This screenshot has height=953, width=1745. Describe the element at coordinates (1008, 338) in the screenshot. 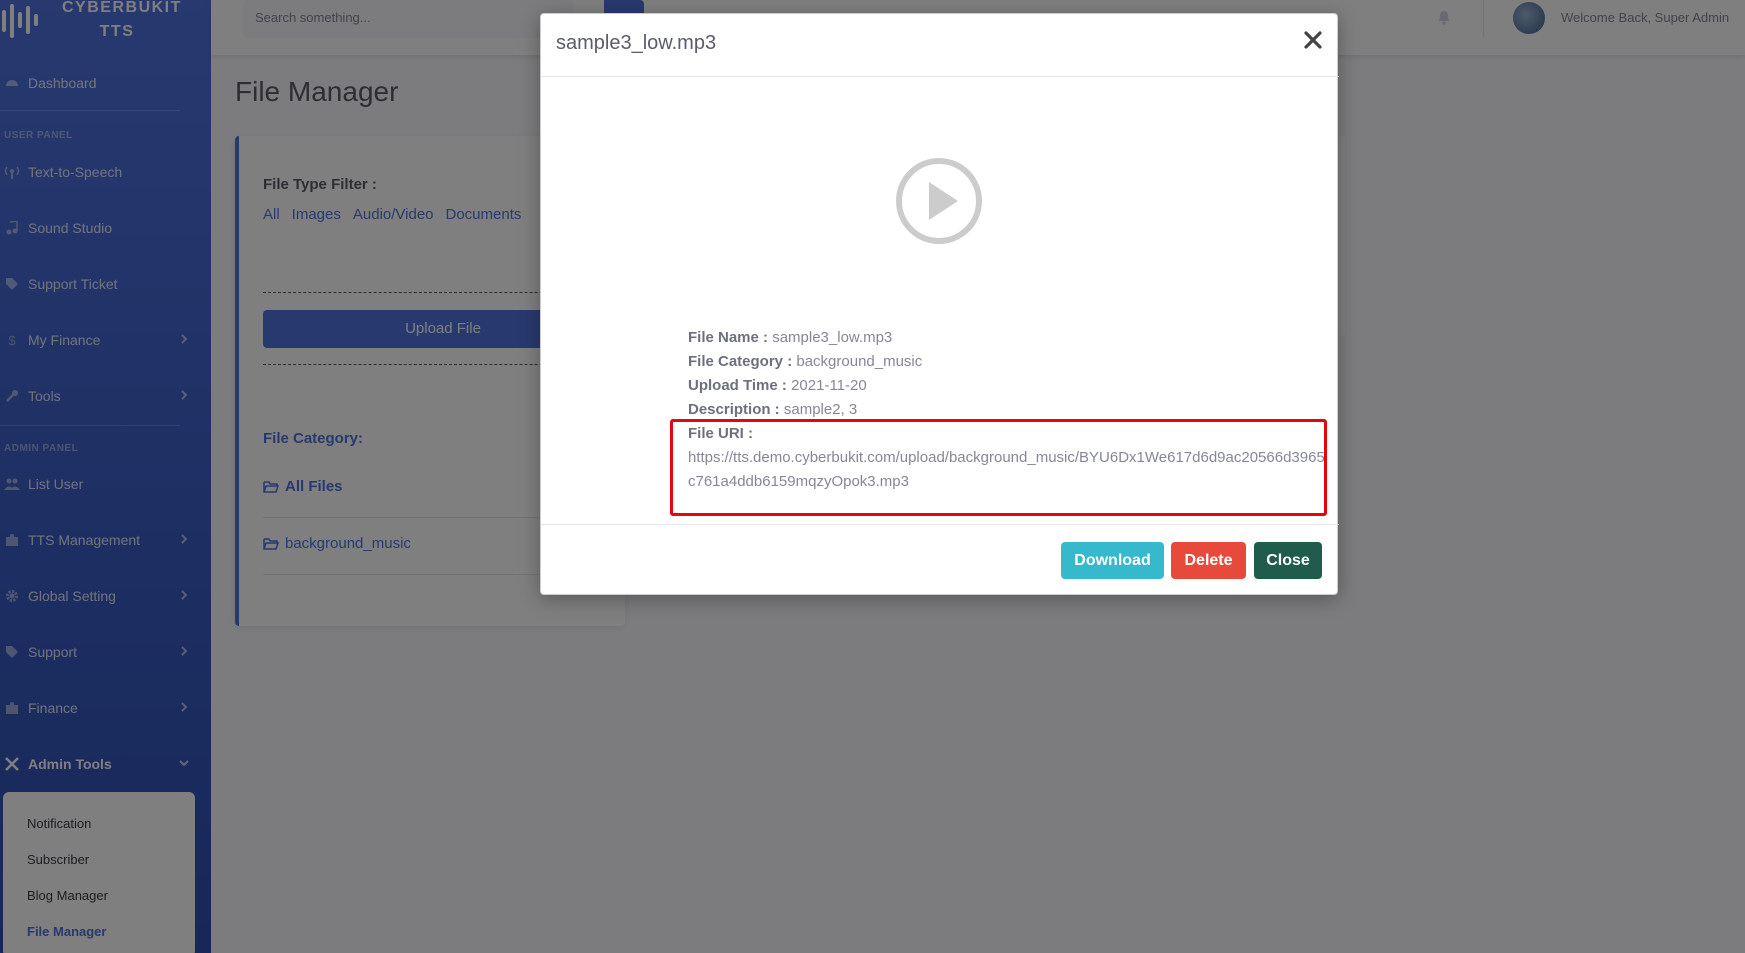

I see `file-name-row: File Name : sample3_low.mp3` at that location.